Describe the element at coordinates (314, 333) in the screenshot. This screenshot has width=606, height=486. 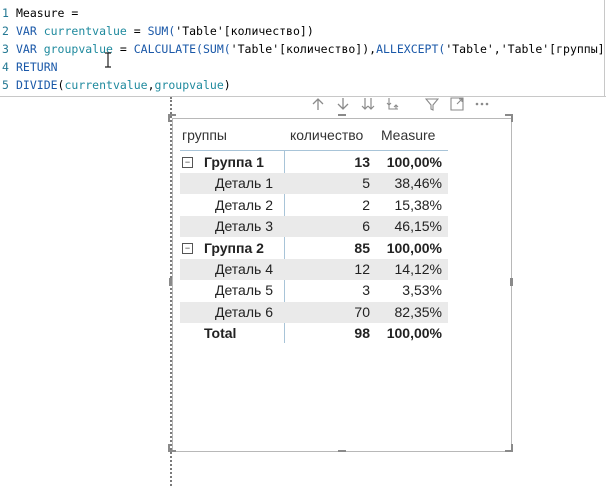
I see `total-row: Total 98 100,00%` at that location.